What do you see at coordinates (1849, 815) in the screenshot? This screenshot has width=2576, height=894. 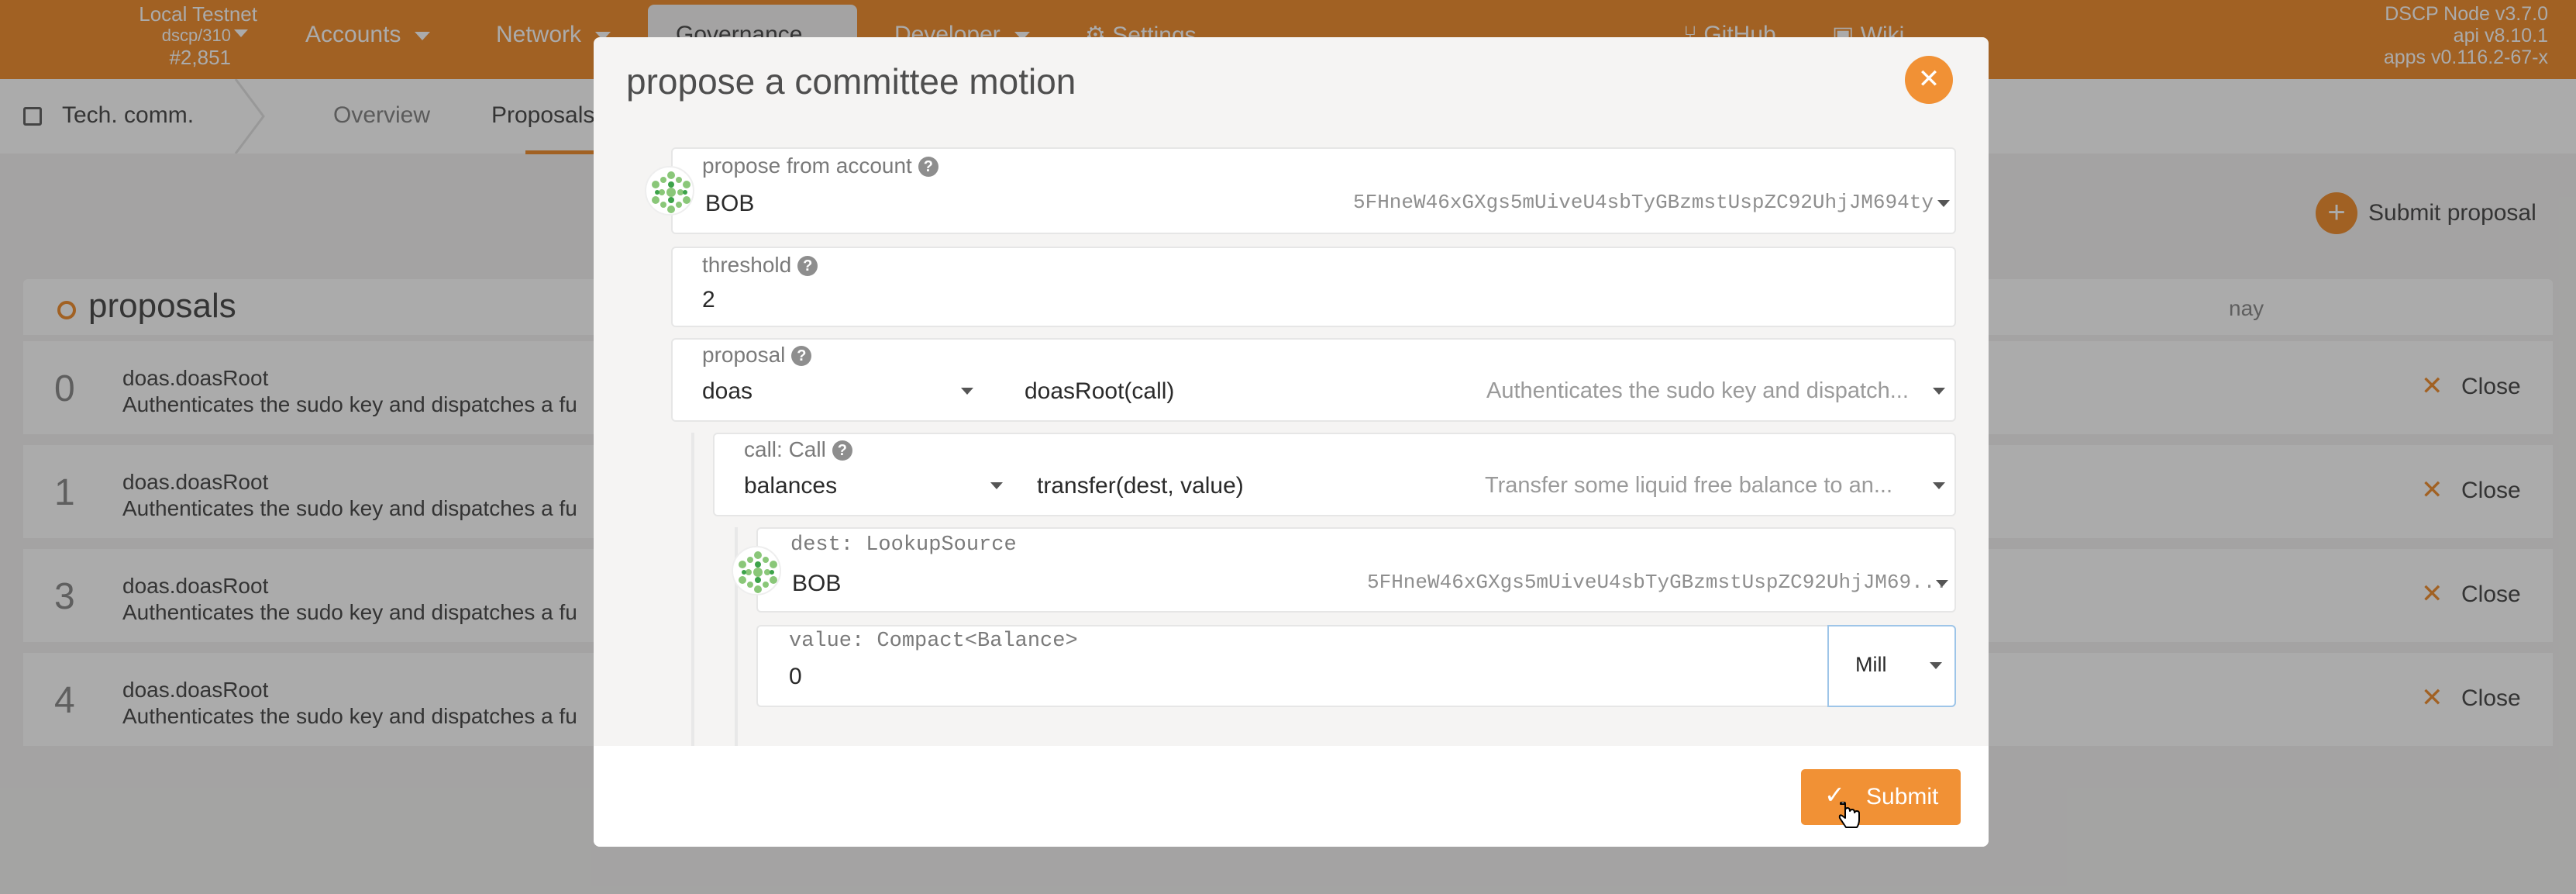 I see `hand-cursor-icon` at bounding box center [1849, 815].